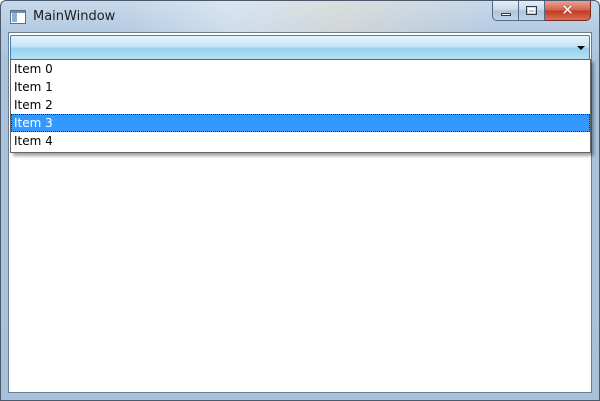  What do you see at coordinates (300, 47) in the screenshot?
I see `item-combobox` at bounding box center [300, 47].